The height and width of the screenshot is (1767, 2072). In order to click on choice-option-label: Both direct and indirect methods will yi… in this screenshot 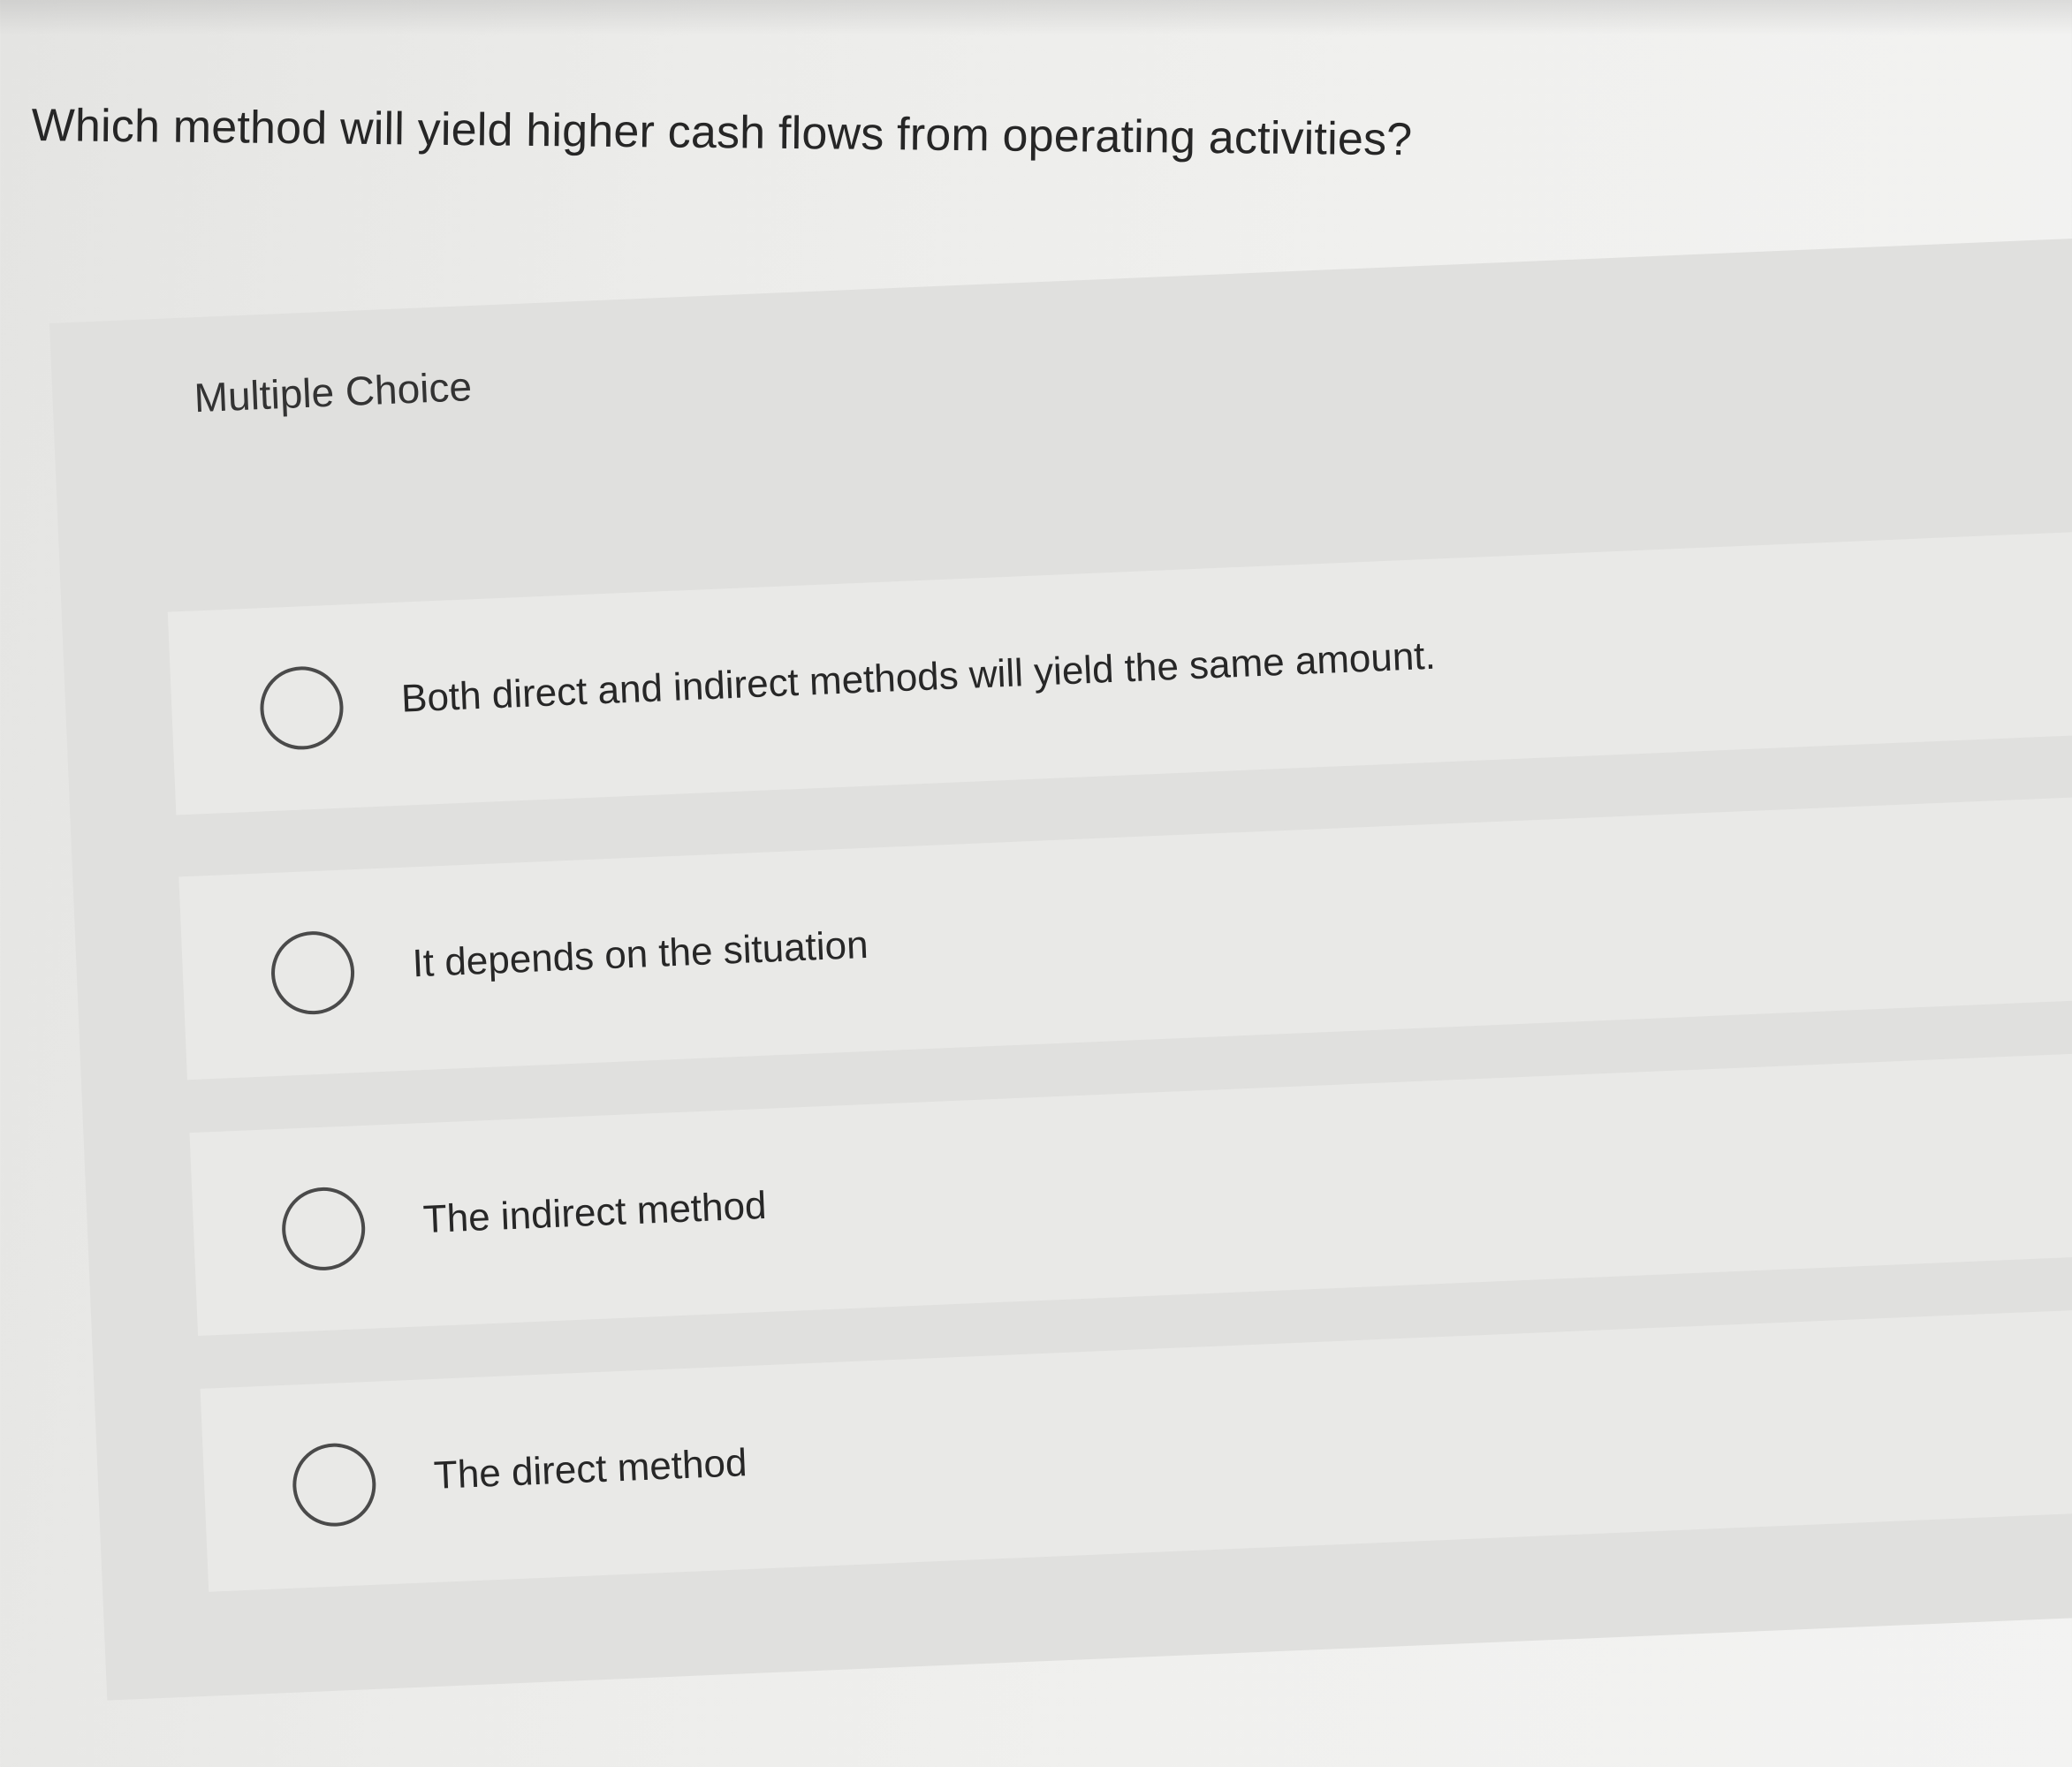, I will do `click(918, 677)`.